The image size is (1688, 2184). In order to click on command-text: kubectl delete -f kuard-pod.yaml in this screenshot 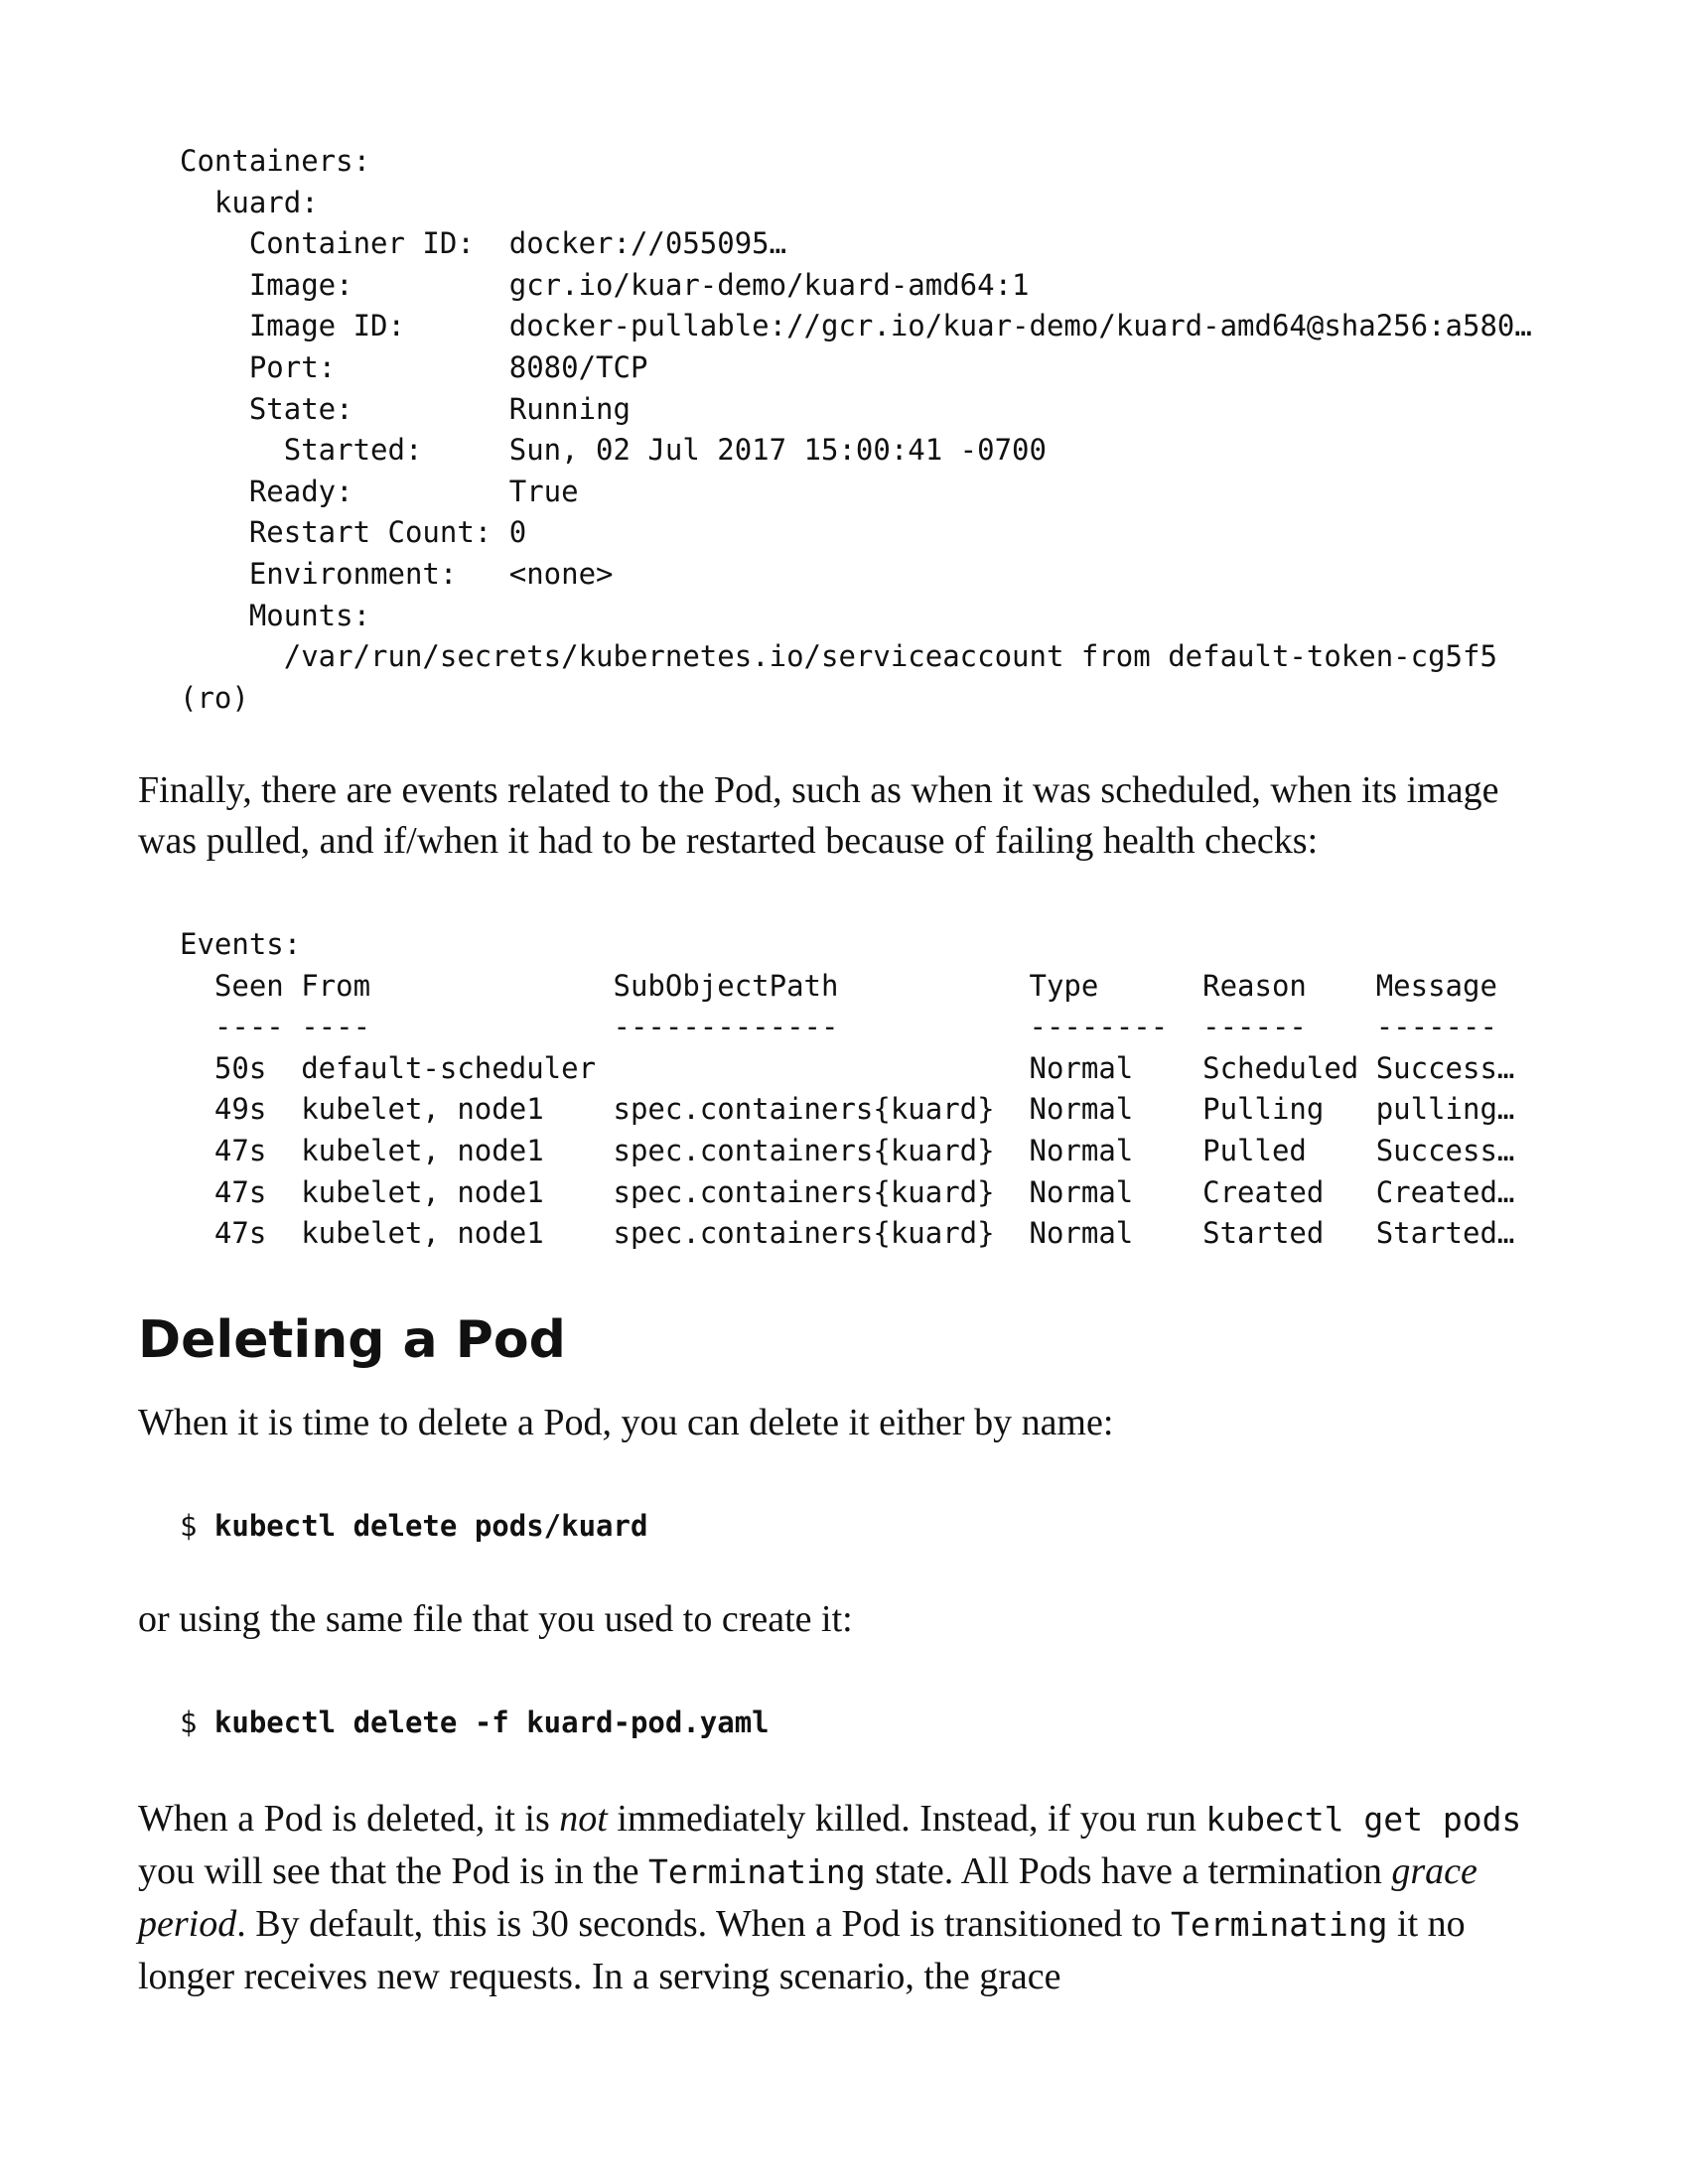, I will do `click(491, 1722)`.